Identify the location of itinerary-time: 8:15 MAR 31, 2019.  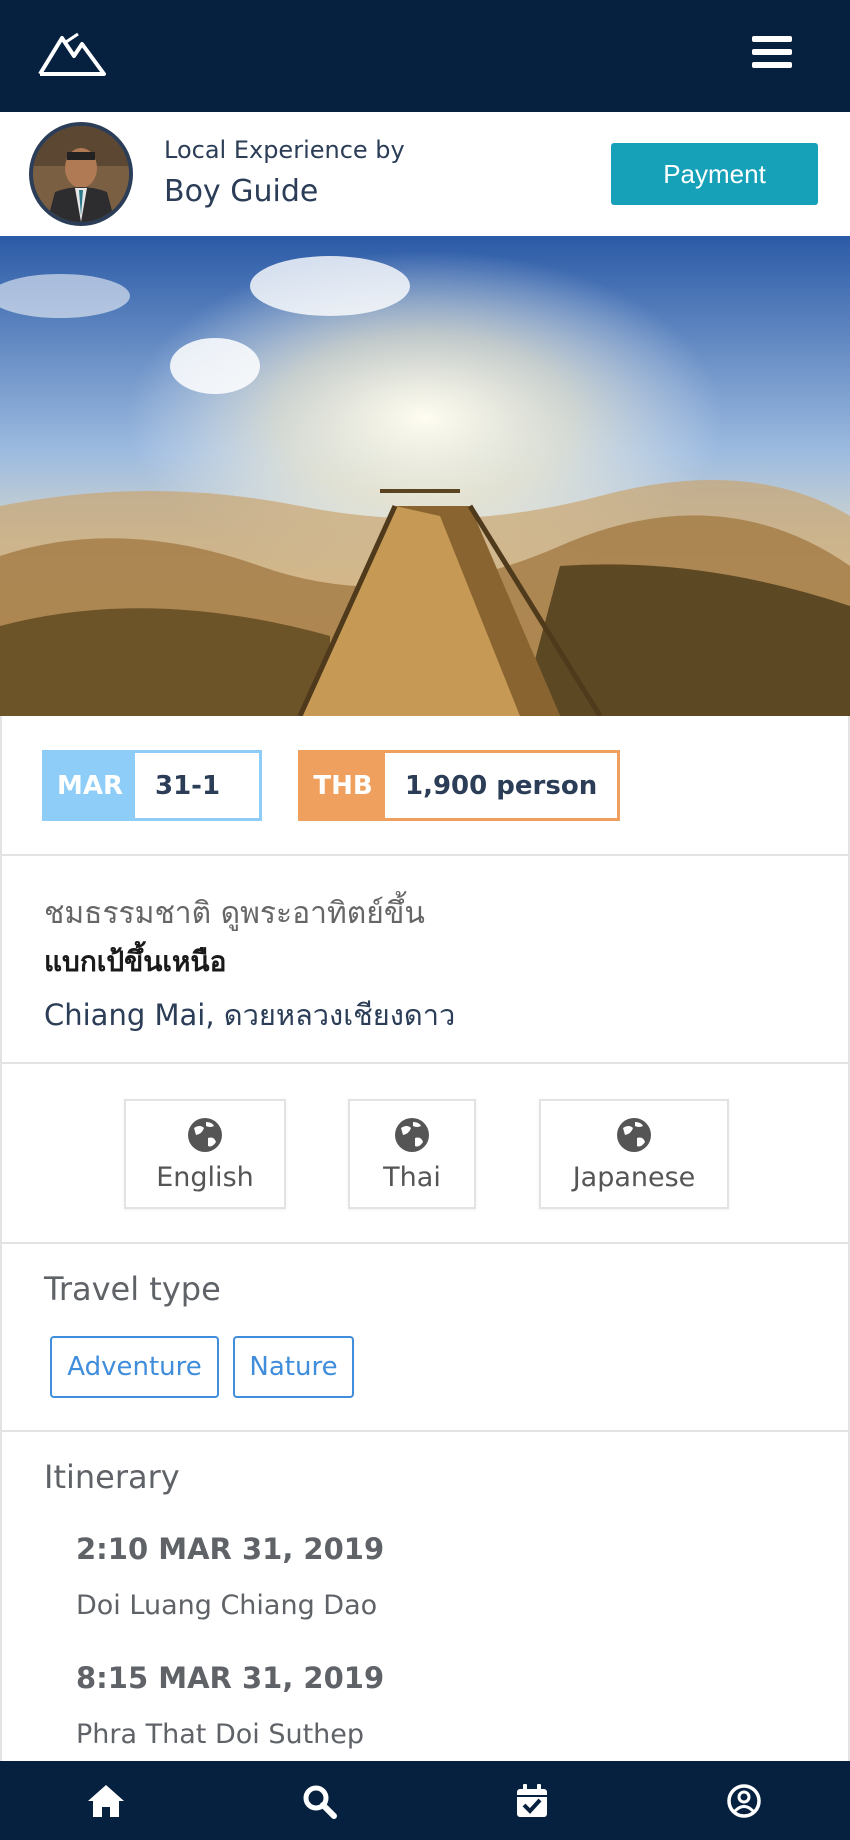
(230, 1678).